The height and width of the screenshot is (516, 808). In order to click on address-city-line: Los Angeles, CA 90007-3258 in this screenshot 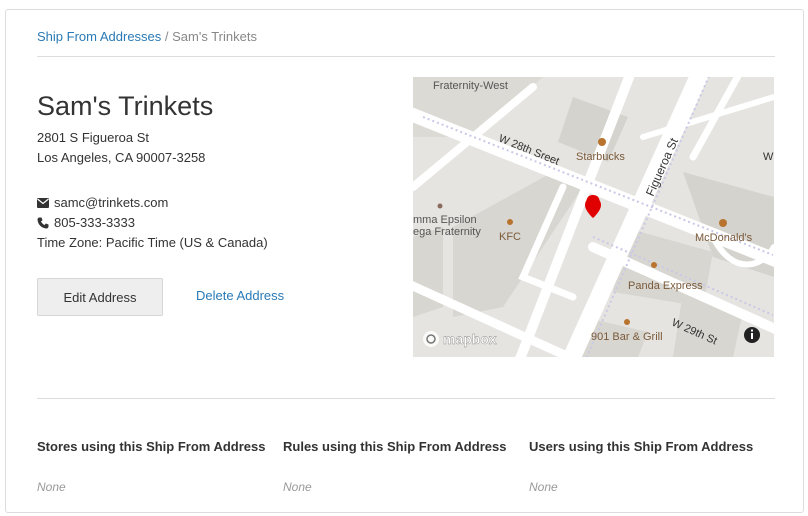, I will do `click(121, 157)`.